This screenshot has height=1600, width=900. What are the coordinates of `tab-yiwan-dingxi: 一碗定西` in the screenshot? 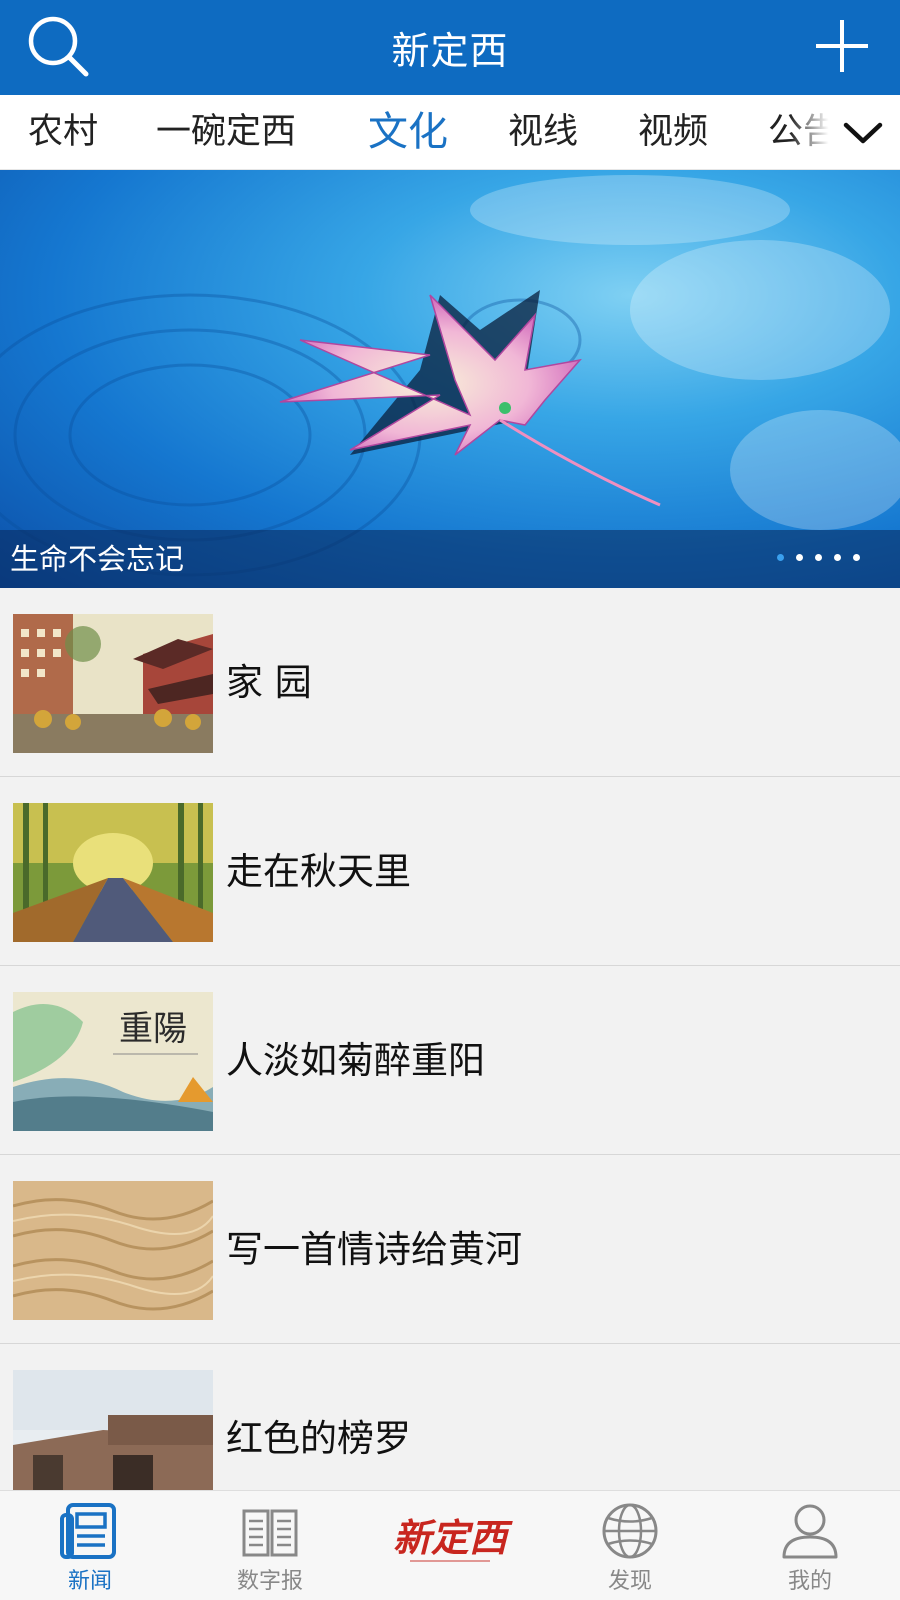 It's located at (226, 132).